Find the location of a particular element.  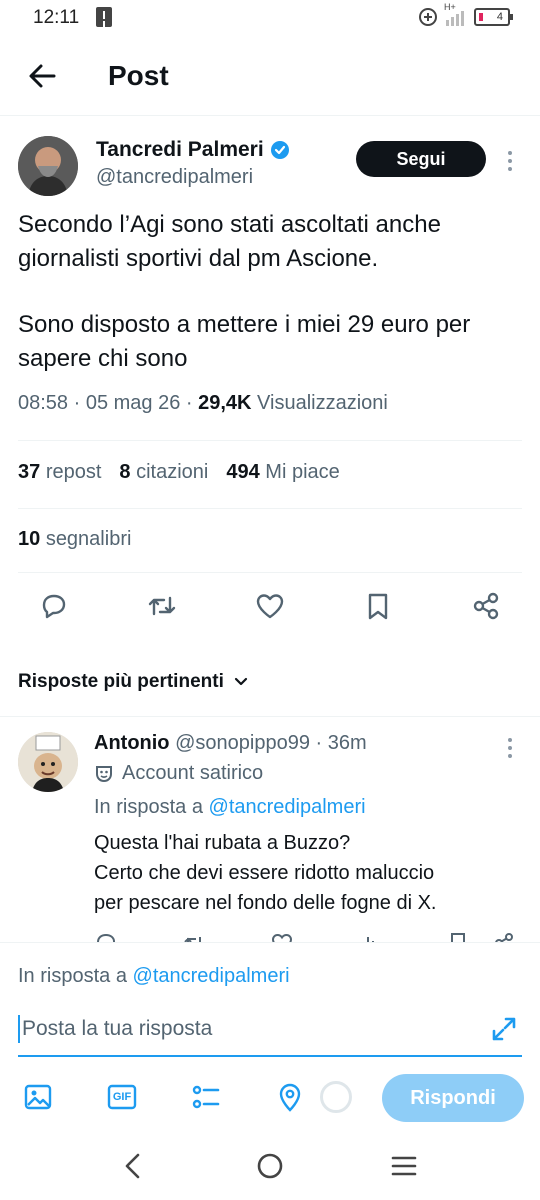

theater-masks-icon is located at coordinates (104, 773).